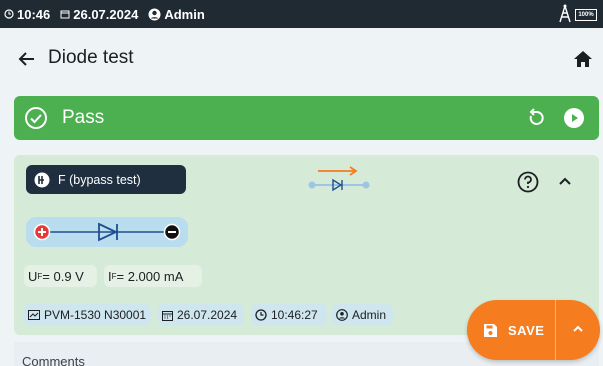 The height and width of the screenshot is (366, 603). What do you see at coordinates (27, 59) in the screenshot?
I see `back-arrow-icon` at bounding box center [27, 59].